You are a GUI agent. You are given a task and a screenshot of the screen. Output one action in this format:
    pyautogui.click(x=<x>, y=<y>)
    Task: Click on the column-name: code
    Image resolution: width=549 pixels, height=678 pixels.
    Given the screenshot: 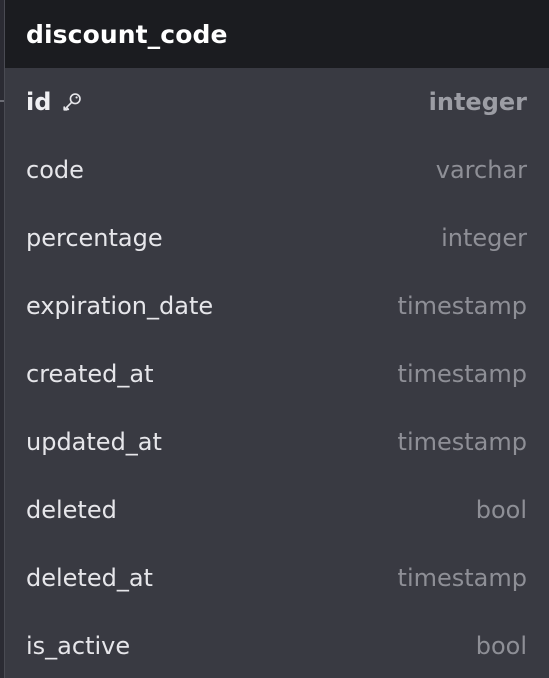 What is the action you would take?
    pyautogui.click(x=55, y=170)
    